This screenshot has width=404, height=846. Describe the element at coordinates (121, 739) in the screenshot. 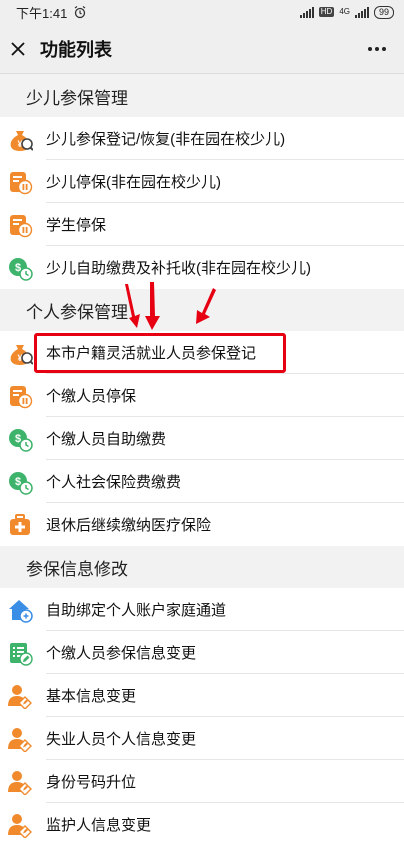

I see `list-item-label: 失业人员个人信息变更` at that location.